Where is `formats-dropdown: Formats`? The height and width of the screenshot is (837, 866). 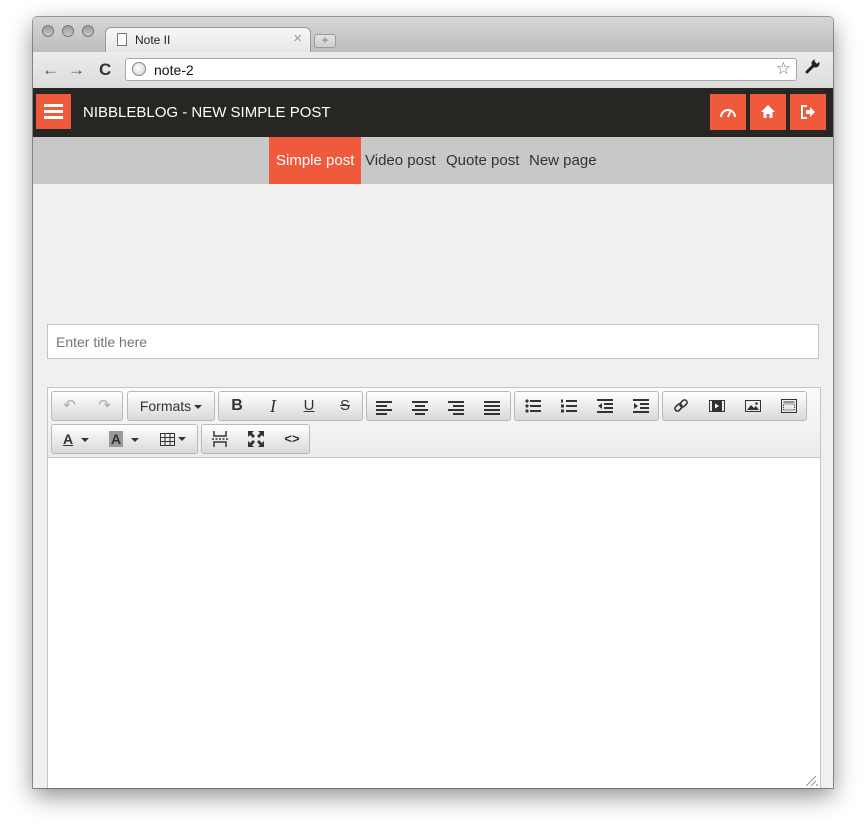
formats-dropdown: Formats is located at coordinates (171, 406).